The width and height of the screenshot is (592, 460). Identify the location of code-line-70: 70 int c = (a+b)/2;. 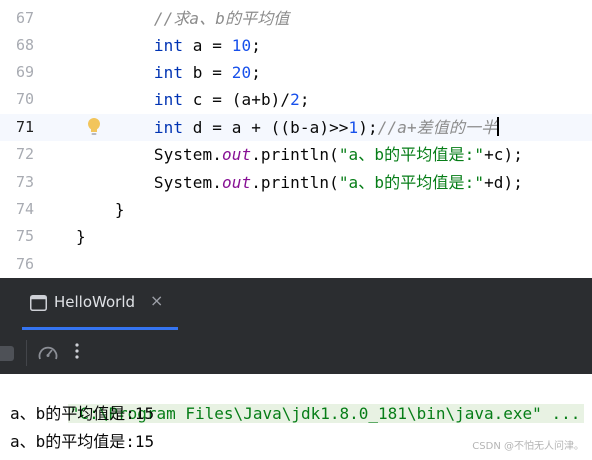
(296, 99).